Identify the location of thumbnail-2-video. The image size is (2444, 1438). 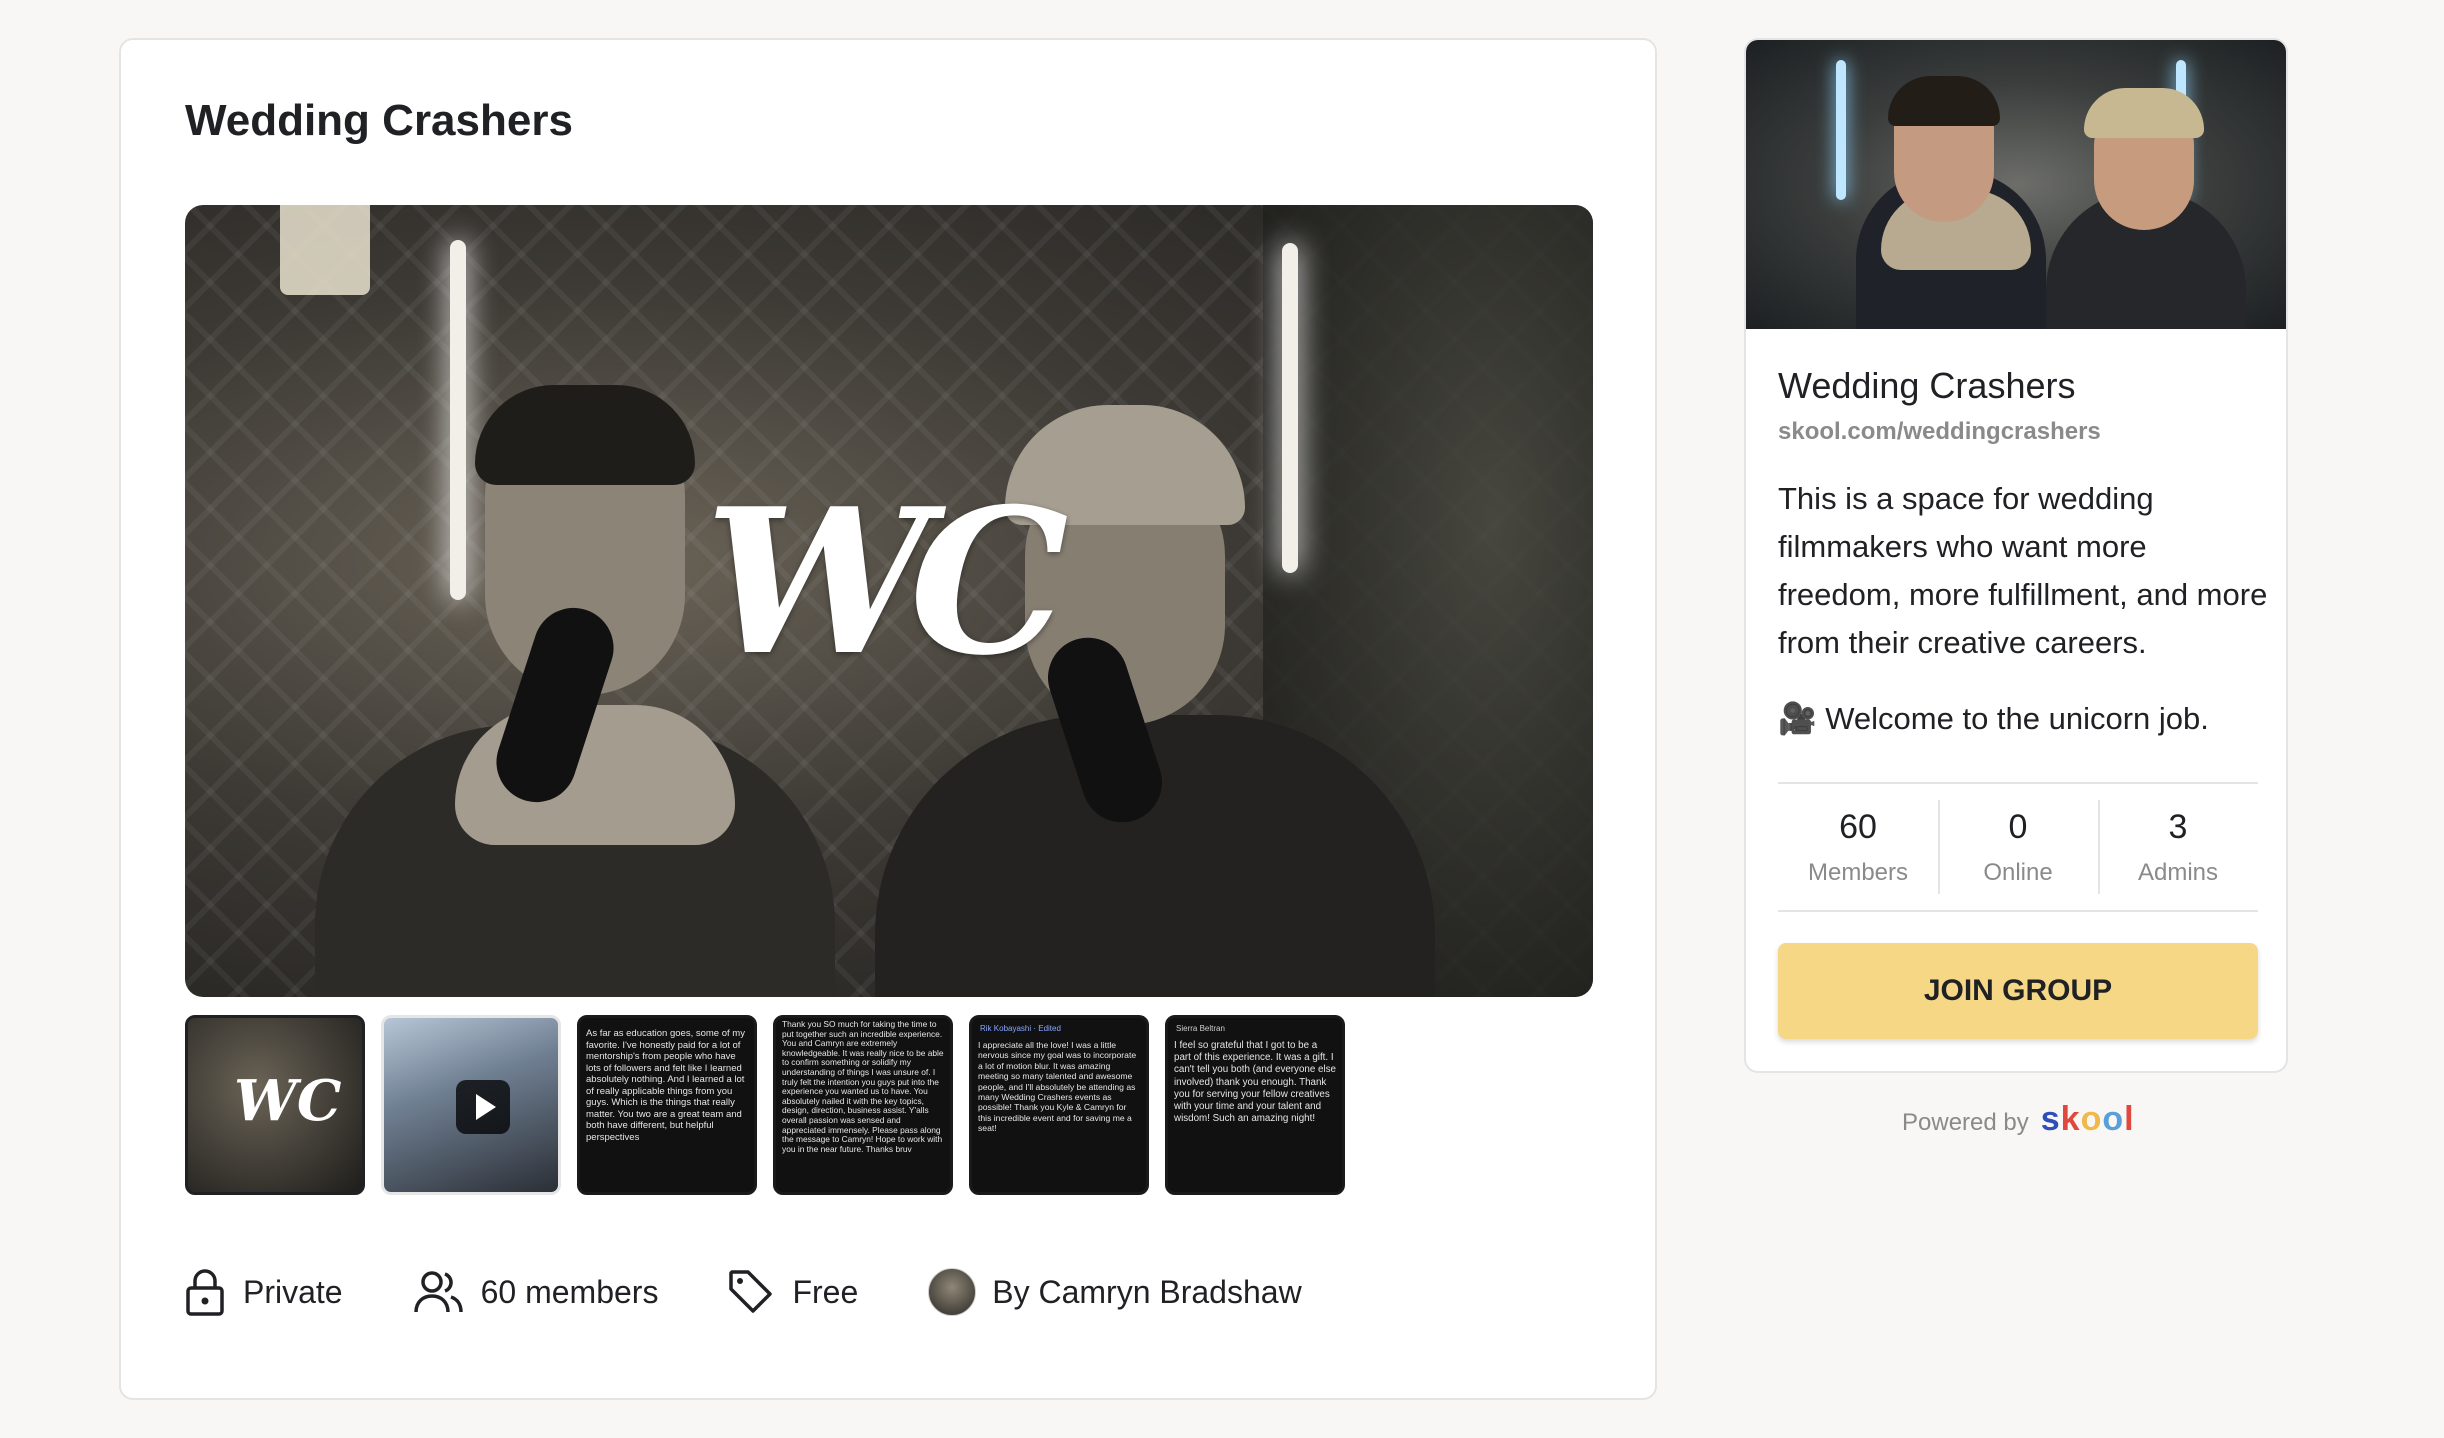
(471, 1105).